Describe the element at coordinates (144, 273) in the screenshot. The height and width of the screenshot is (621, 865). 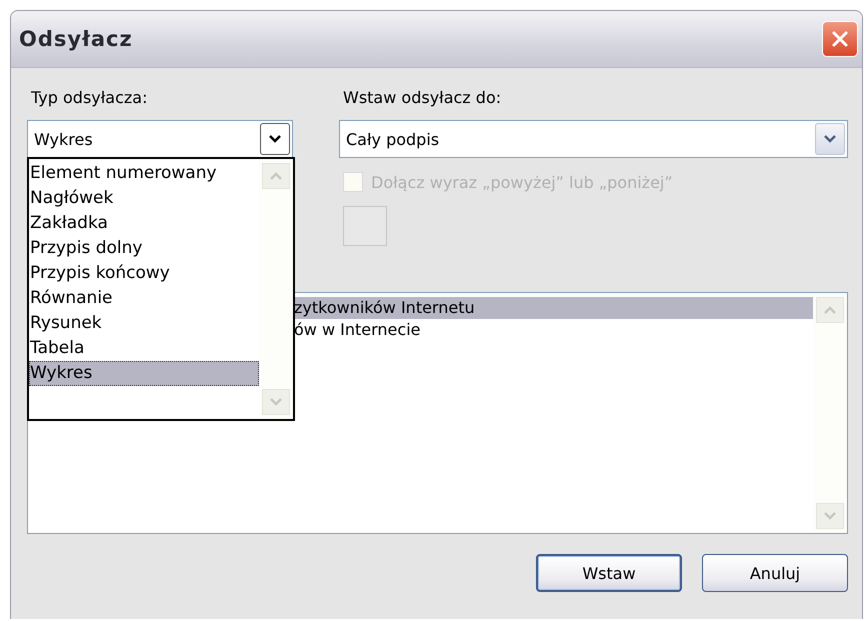
I see `dropdown-option: Przypis końcowy` at that location.